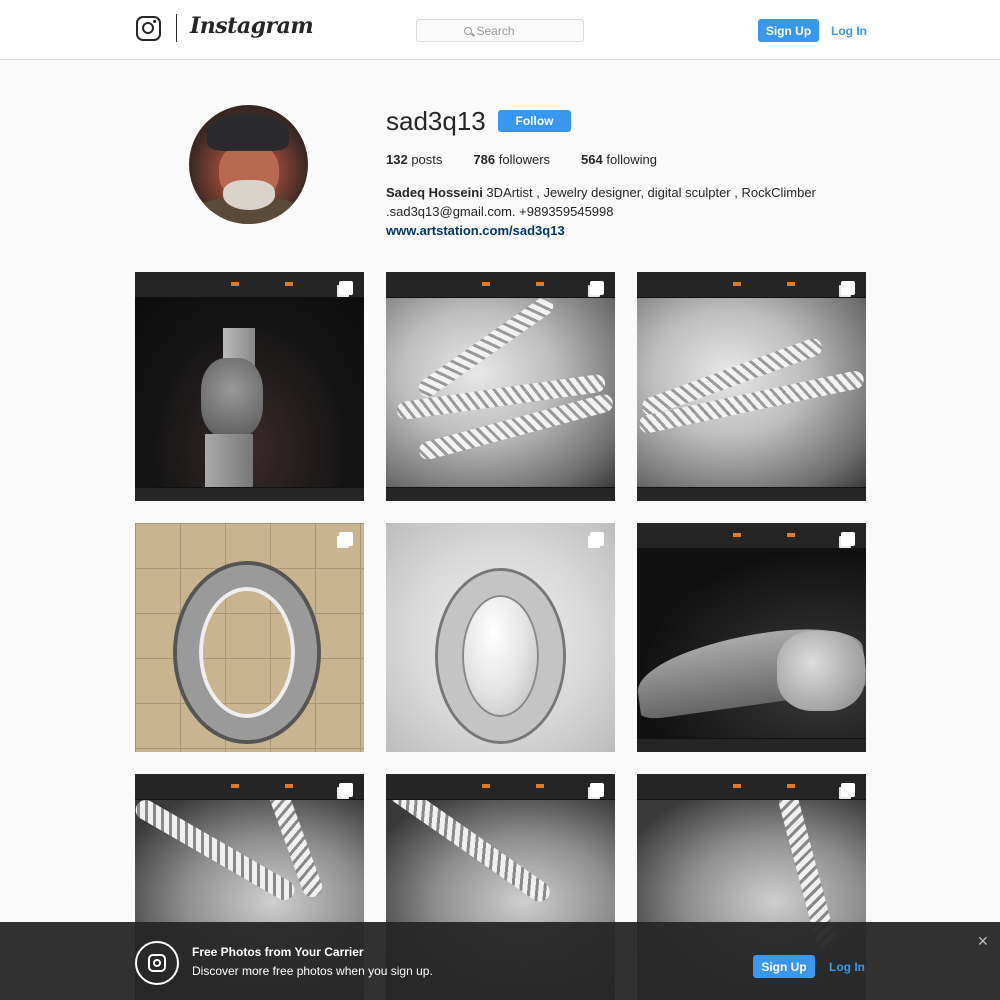  Describe the element at coordinates (176, 28) in the screenshot. I see `logo-divider` at that location.